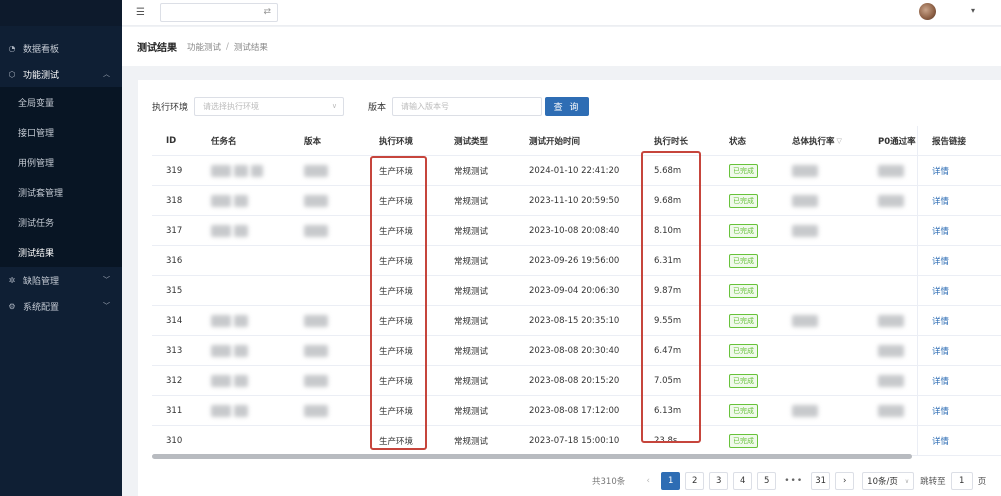 The height and width of the screenshot is (496, 1001). What do you see at coordinates (845, 481) in the screenshot?
I see `next-page-icon: ›` at bounding box center [845, 481].